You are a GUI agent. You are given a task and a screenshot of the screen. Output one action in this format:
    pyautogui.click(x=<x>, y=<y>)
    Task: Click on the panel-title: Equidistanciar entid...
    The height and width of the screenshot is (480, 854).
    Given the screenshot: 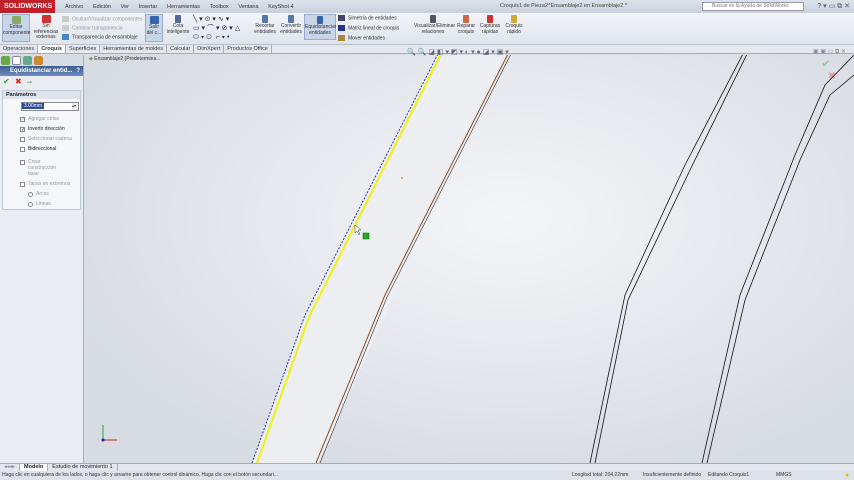 What is the action you would take?
    pyautogui.click(x=41, y=71)
    